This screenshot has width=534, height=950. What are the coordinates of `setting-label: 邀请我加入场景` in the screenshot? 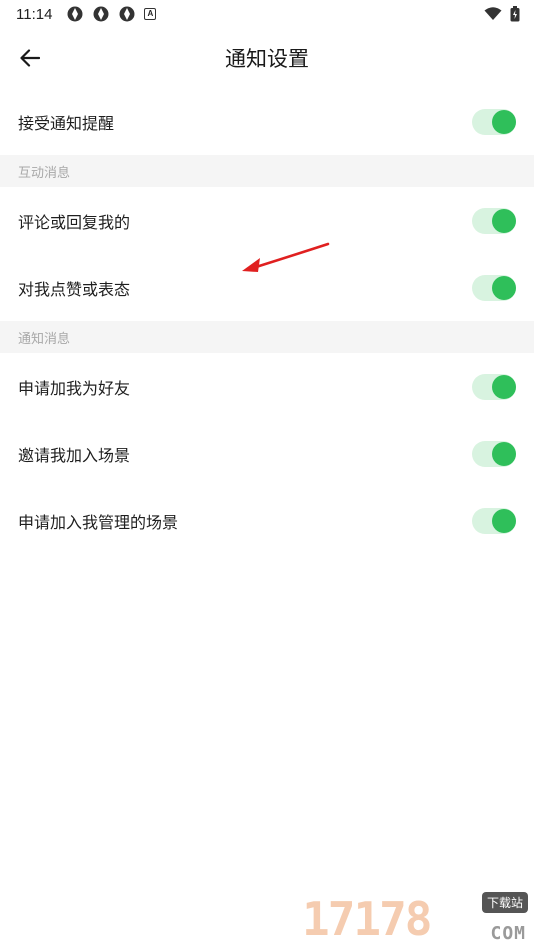 It's located at (74, 455).